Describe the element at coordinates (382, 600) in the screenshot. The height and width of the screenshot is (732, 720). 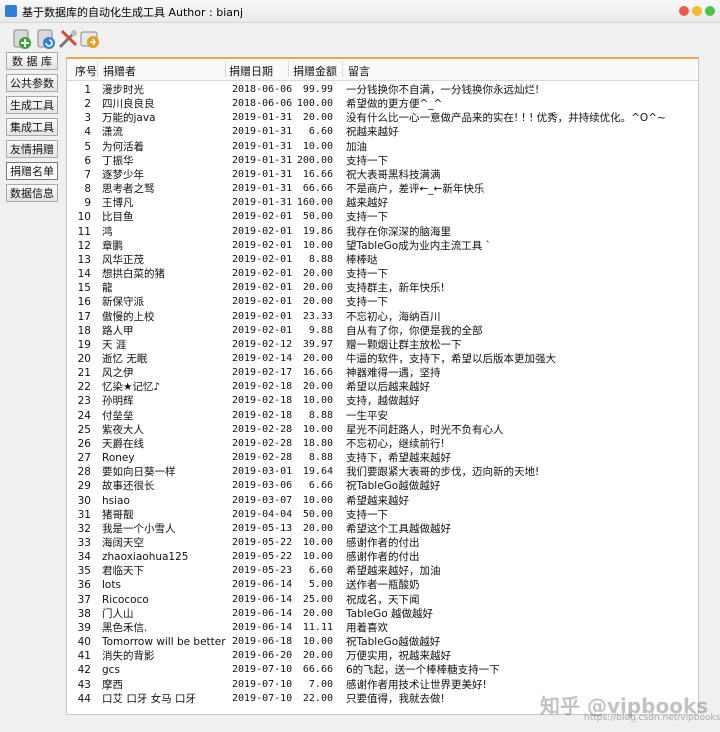
I see `table-row: 37 Ricococo 2019-06-14 25.00 祝成名，天下闻` at that location.